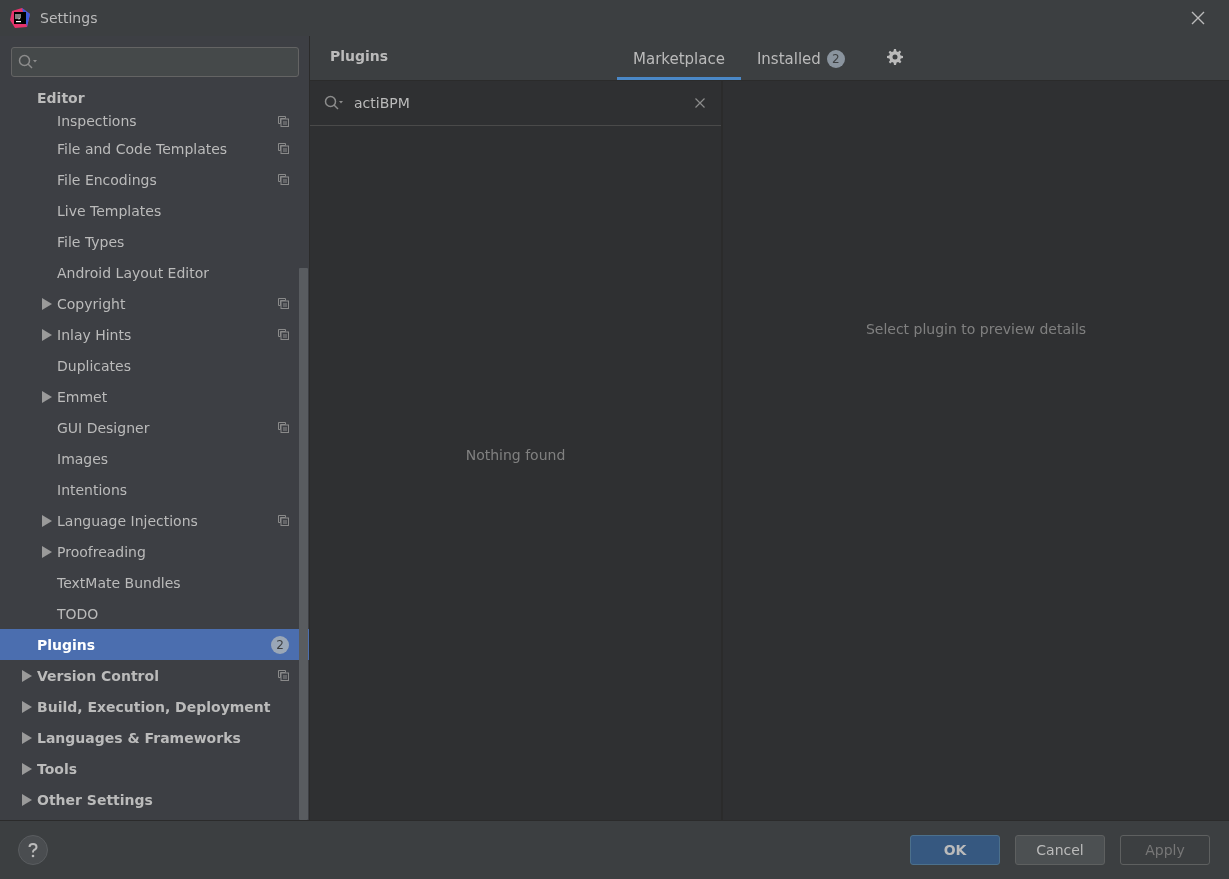 This screenshot has width=1229, height=879. What do you see at coordinates (154, 334) in the screenshot?
I see `tree-item: Inlay Hints` at bounding box center [154, 334].